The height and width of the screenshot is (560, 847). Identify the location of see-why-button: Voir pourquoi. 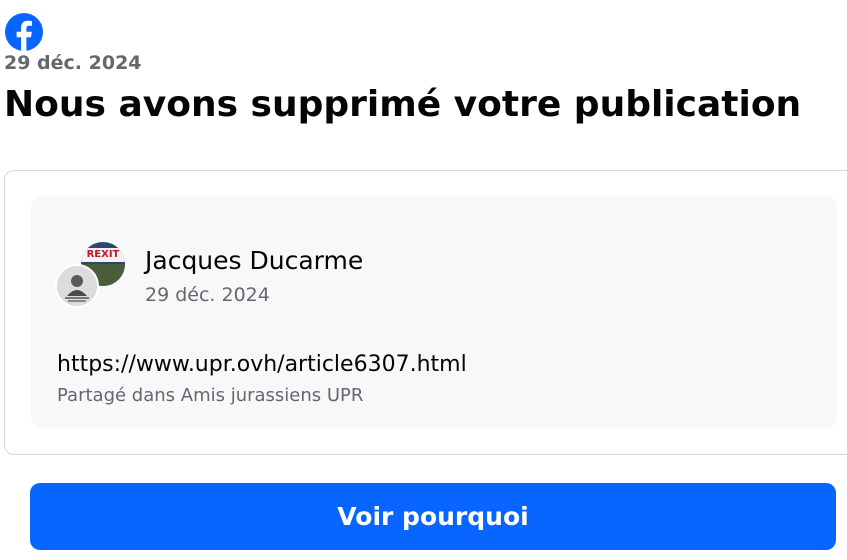
(433, 516).